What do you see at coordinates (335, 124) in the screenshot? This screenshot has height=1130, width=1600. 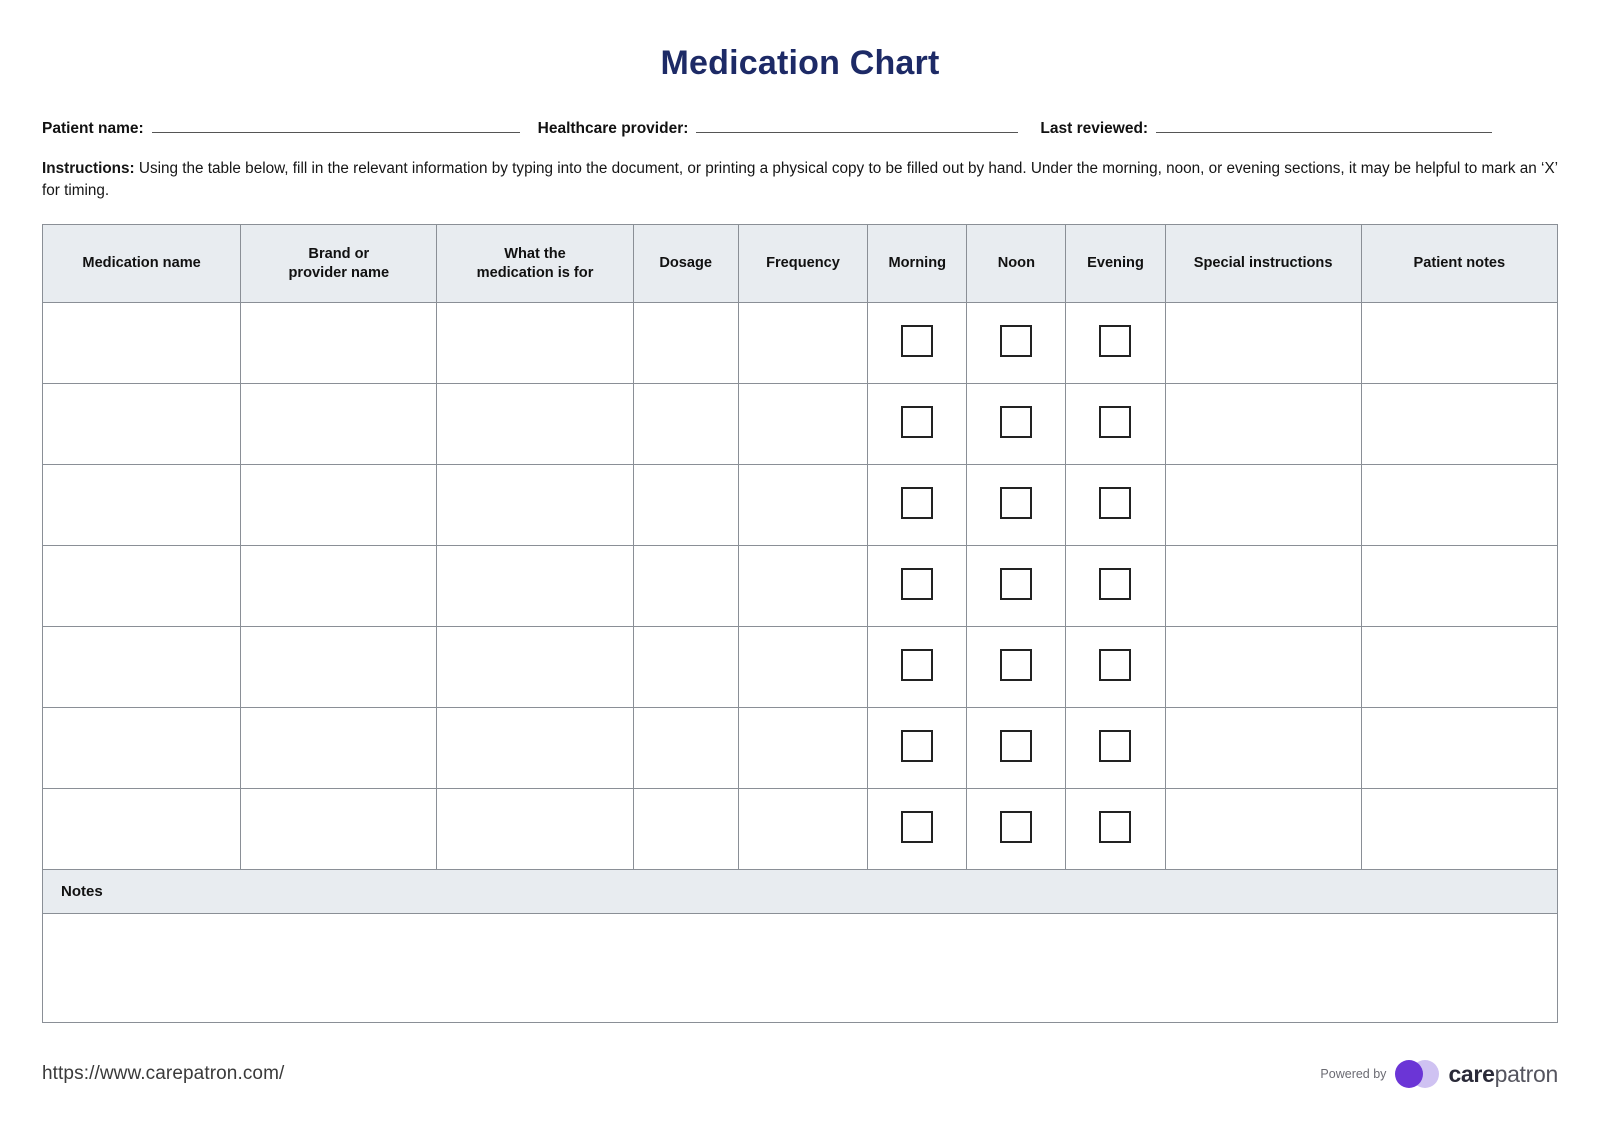 I see `patient-name-input` at bounding box center [335, 124].